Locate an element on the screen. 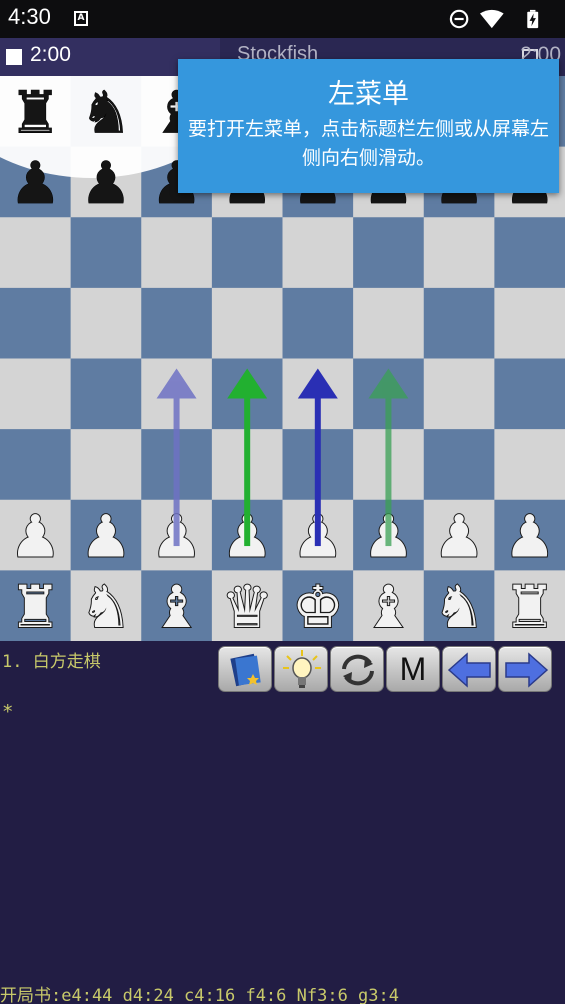 This screenshot has width=565, height=1004. hint-bulb-icon is located at coordinates (302, 669).